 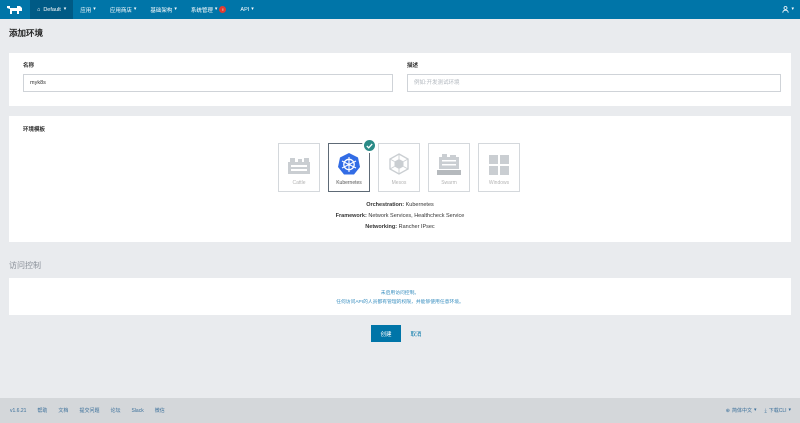 I want to click on home-icon: ⌂, so click(x=39, y=9).